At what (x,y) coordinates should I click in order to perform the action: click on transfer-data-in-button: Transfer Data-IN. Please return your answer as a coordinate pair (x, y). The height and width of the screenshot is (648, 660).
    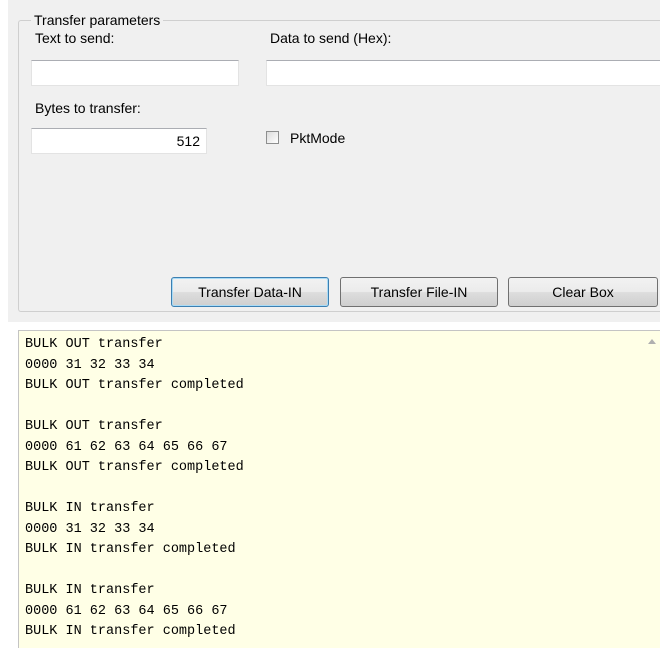
    Looking at the image, I should click on (250, 292).